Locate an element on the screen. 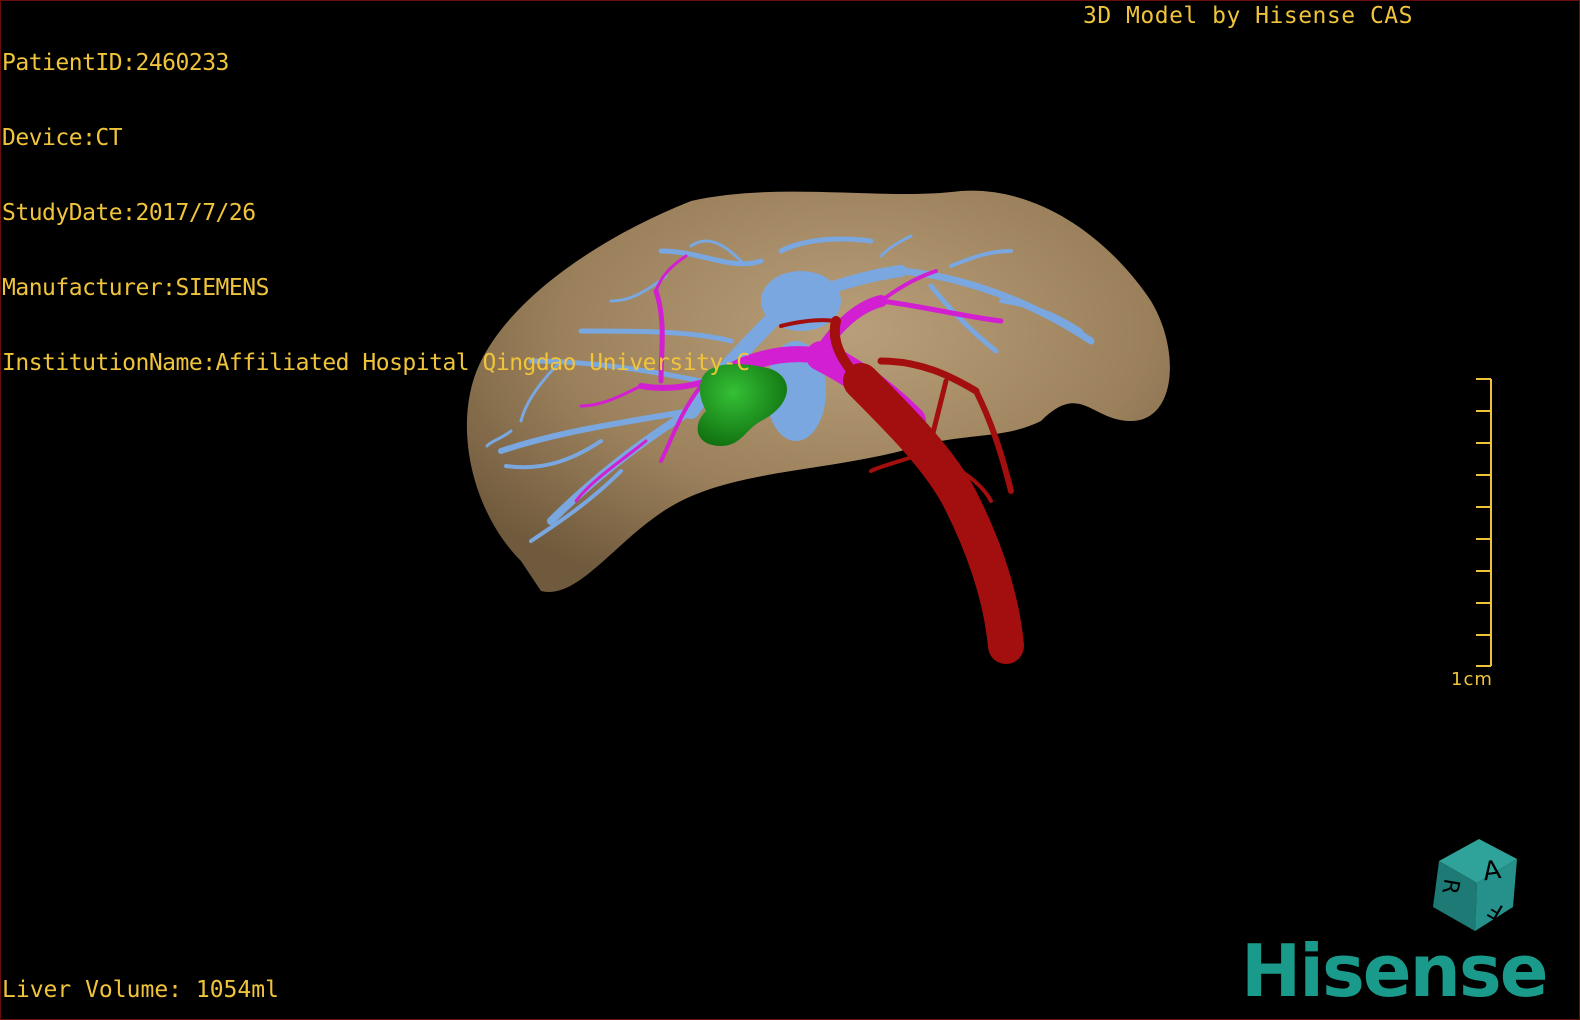  scale-bar-icon is located at coordinates (1484, 522).